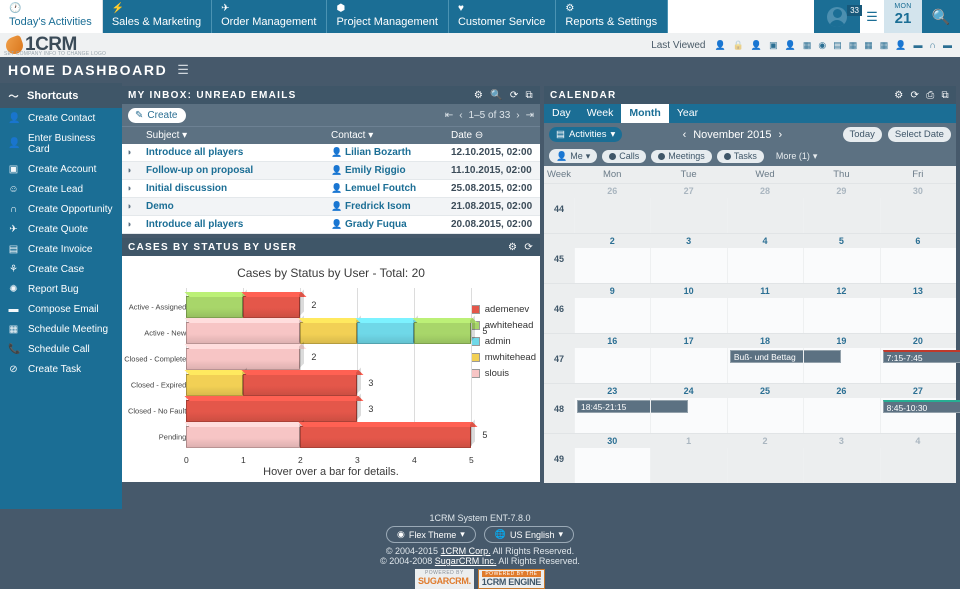 This screenshot has width=960, height=589. I want to click on language-button: 🌐 US English ▾, so click(529, 534).